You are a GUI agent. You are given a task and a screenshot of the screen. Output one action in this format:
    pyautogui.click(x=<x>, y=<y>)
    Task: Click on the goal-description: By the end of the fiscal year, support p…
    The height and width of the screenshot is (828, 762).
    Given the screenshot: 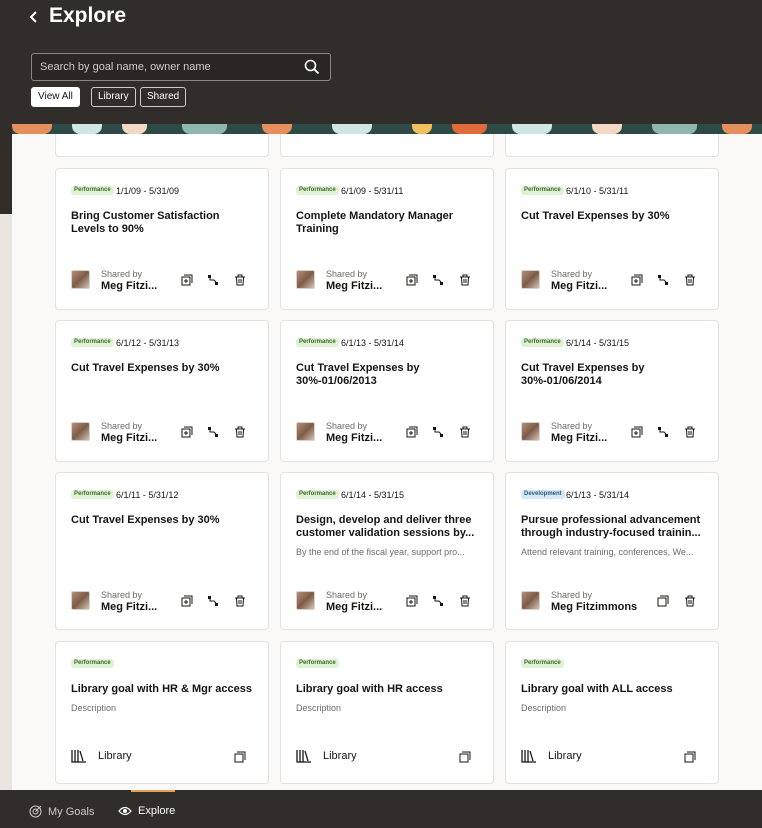 What is the action you would take?
    pyautogui.click(x=380, y=552)
    